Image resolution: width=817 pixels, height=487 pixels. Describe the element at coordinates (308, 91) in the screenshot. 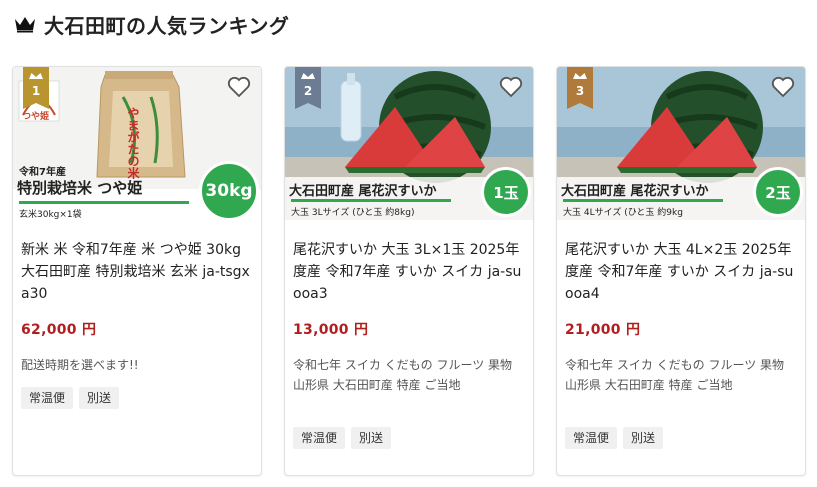

I see `rank-number: 2` at that location.